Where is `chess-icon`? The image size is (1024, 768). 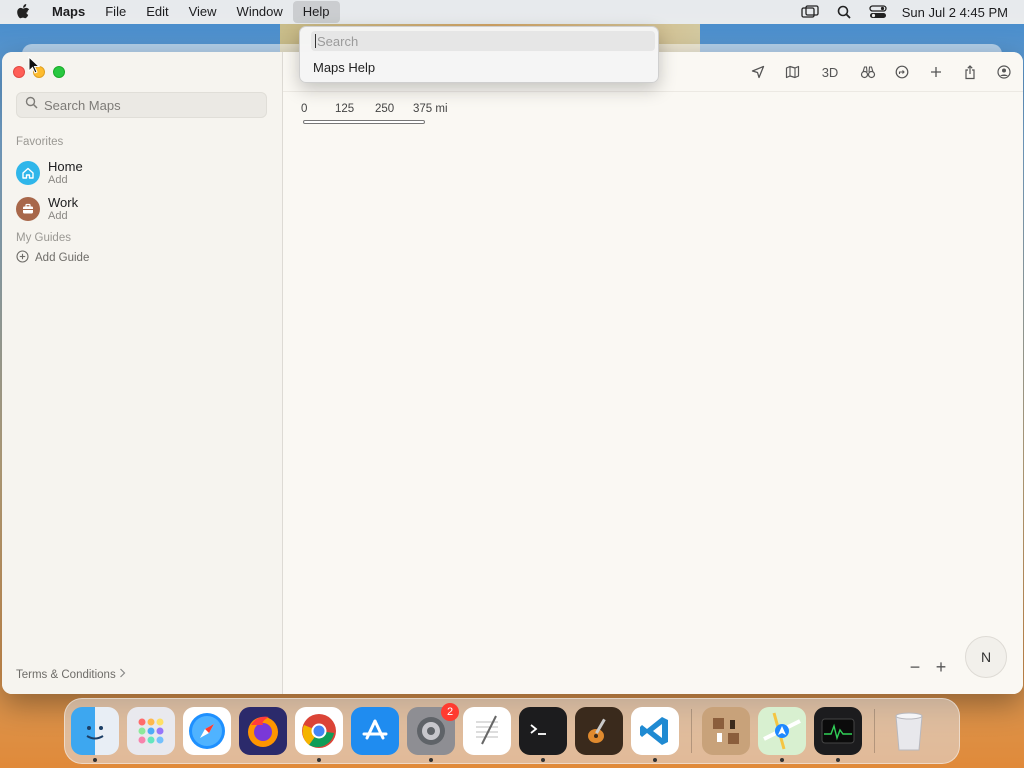 chess-icon is located at coordinates (726, 731).